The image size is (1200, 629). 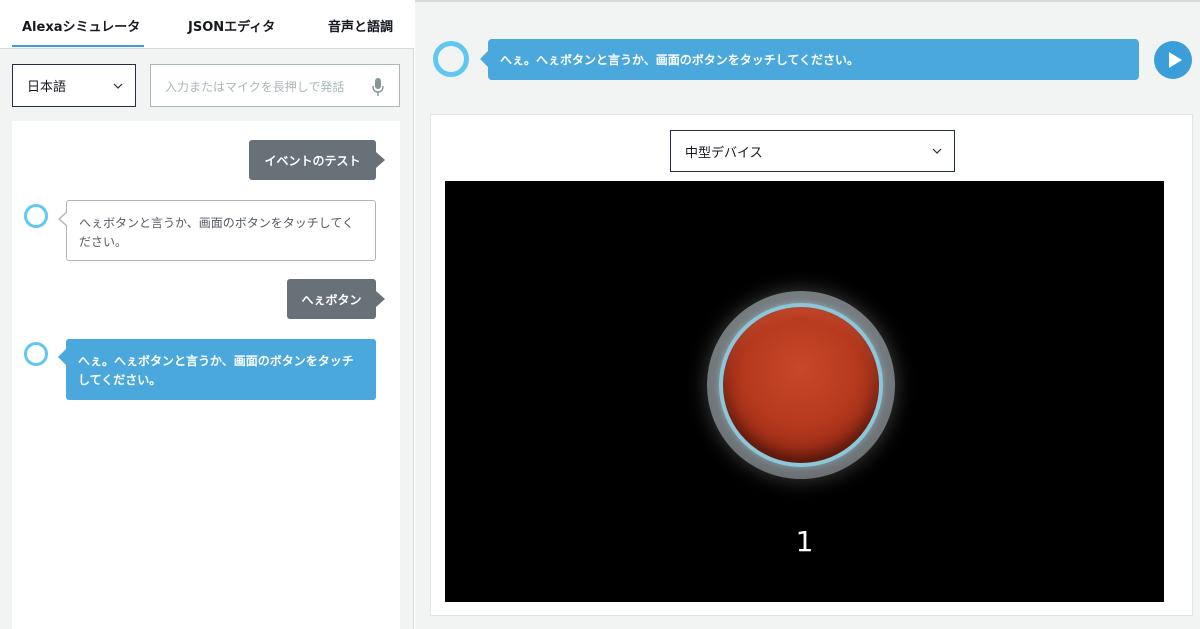 I want to click on device-select-value: 中型デバイス, so click(x=724, y=153).